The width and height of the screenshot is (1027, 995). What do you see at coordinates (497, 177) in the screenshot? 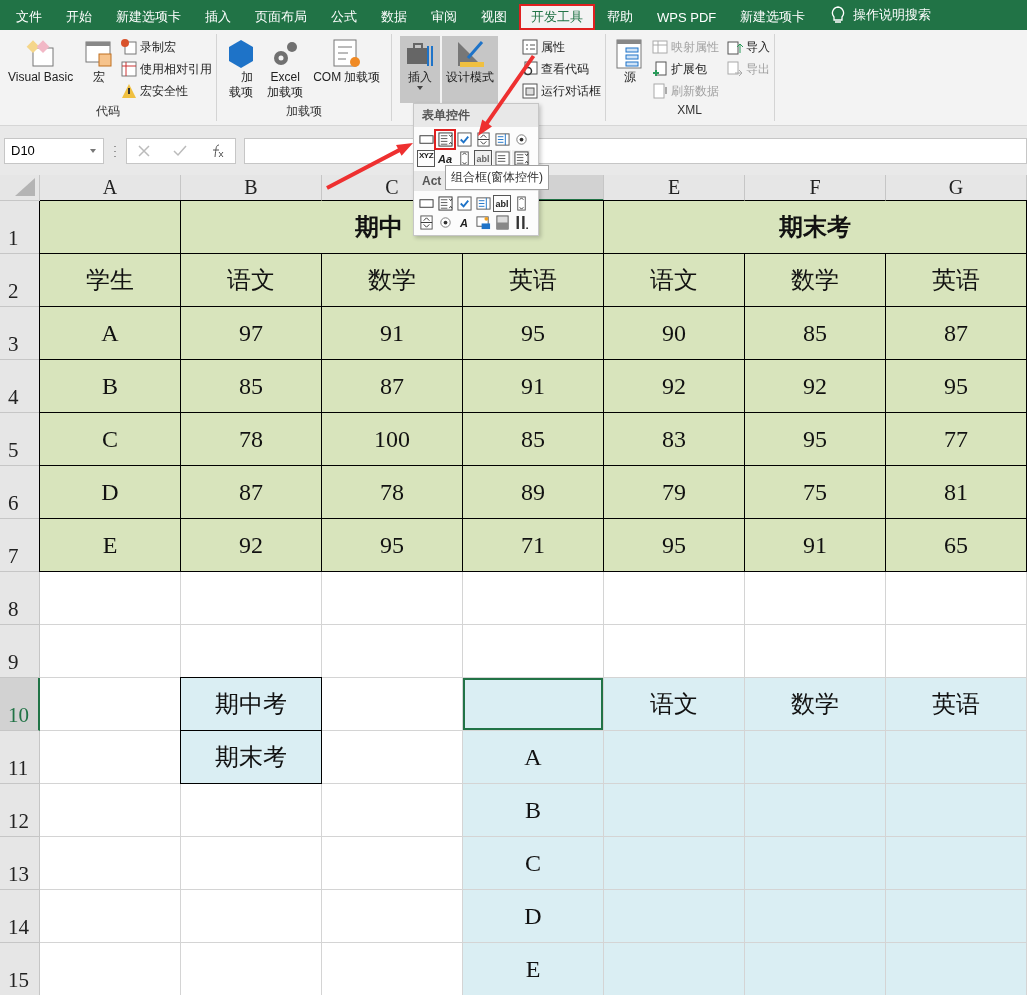
I see `tooltip: 组合框(窗体控件)` at bounding box center [497, 177].